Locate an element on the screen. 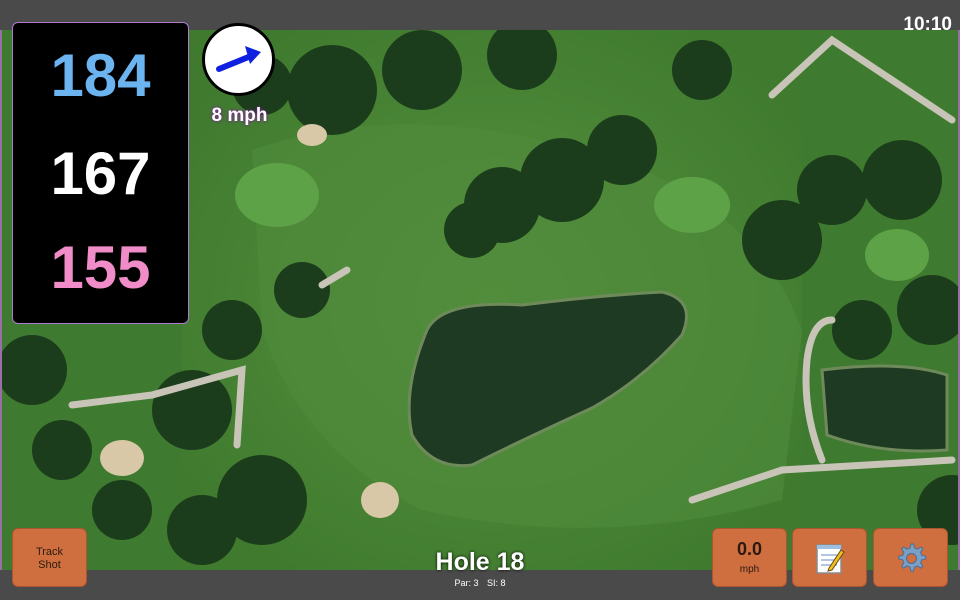 The image size is (960, 600). wind-dial is located at coordinates (238, 59).